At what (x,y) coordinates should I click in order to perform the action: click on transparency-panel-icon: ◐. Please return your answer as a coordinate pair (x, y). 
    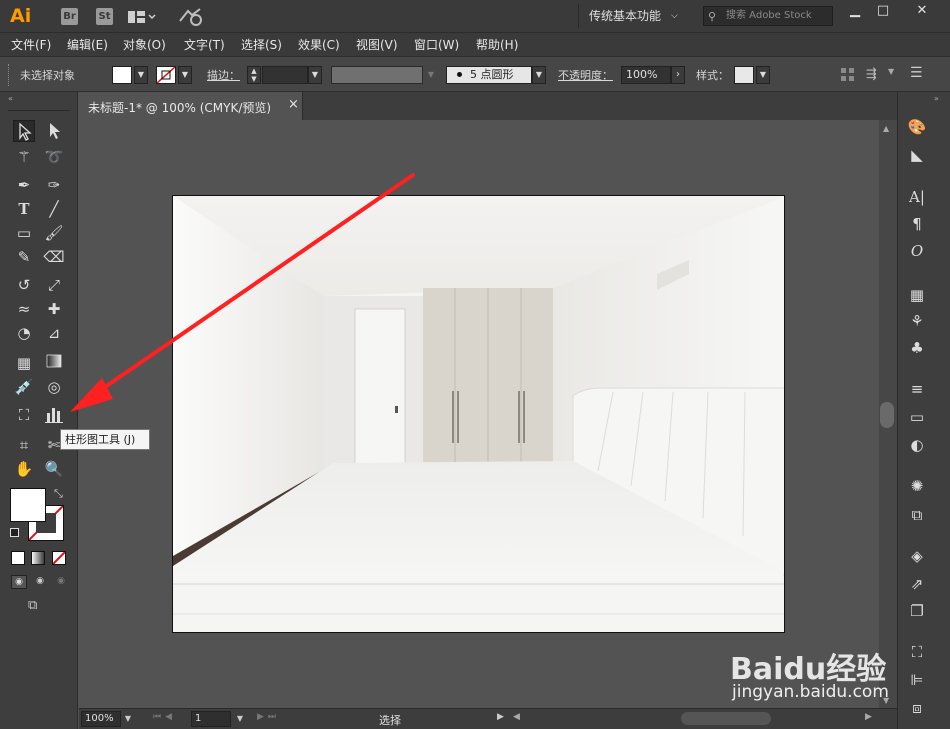
    Looking at the image, I should click on (917, 445).